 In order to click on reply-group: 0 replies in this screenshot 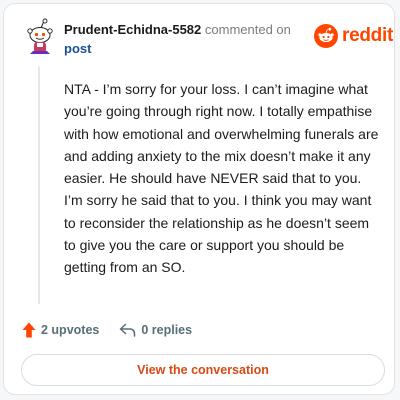, I will do `click(155, 330)`.